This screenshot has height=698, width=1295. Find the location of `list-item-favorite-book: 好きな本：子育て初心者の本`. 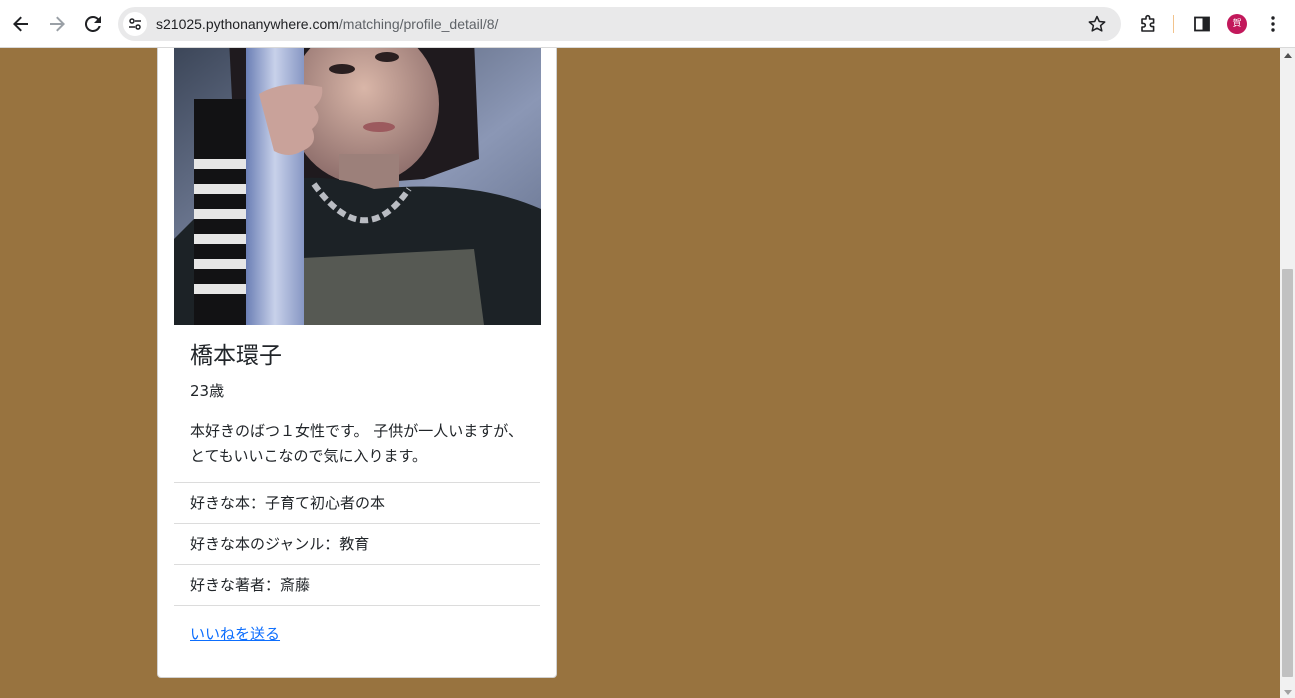

list-item-favorite-book: 好きな本：子育て初心者の本 is located at coordinates (357, 503).